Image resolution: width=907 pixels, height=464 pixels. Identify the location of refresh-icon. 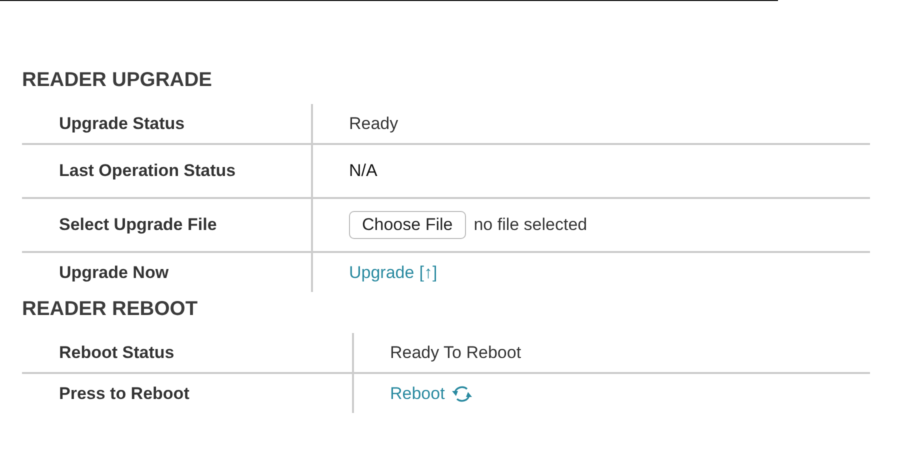
(461, 393).